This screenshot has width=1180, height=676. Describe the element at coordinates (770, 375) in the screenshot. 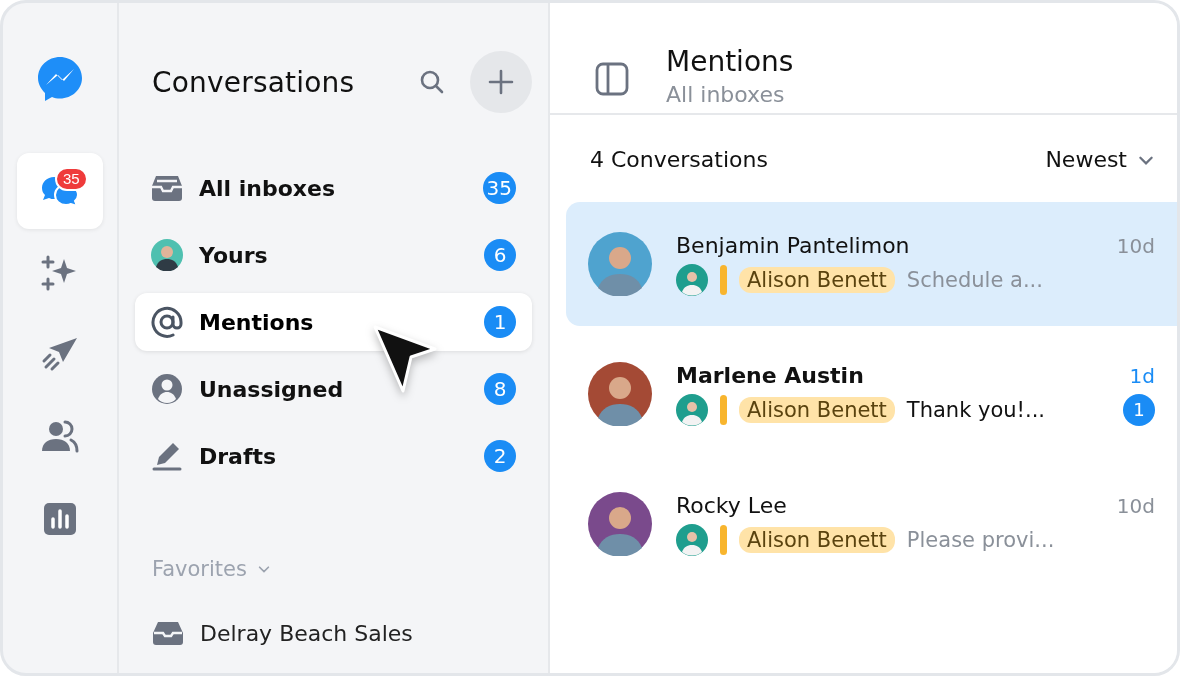

I see `contact-name: Marlene Austin` at that location.